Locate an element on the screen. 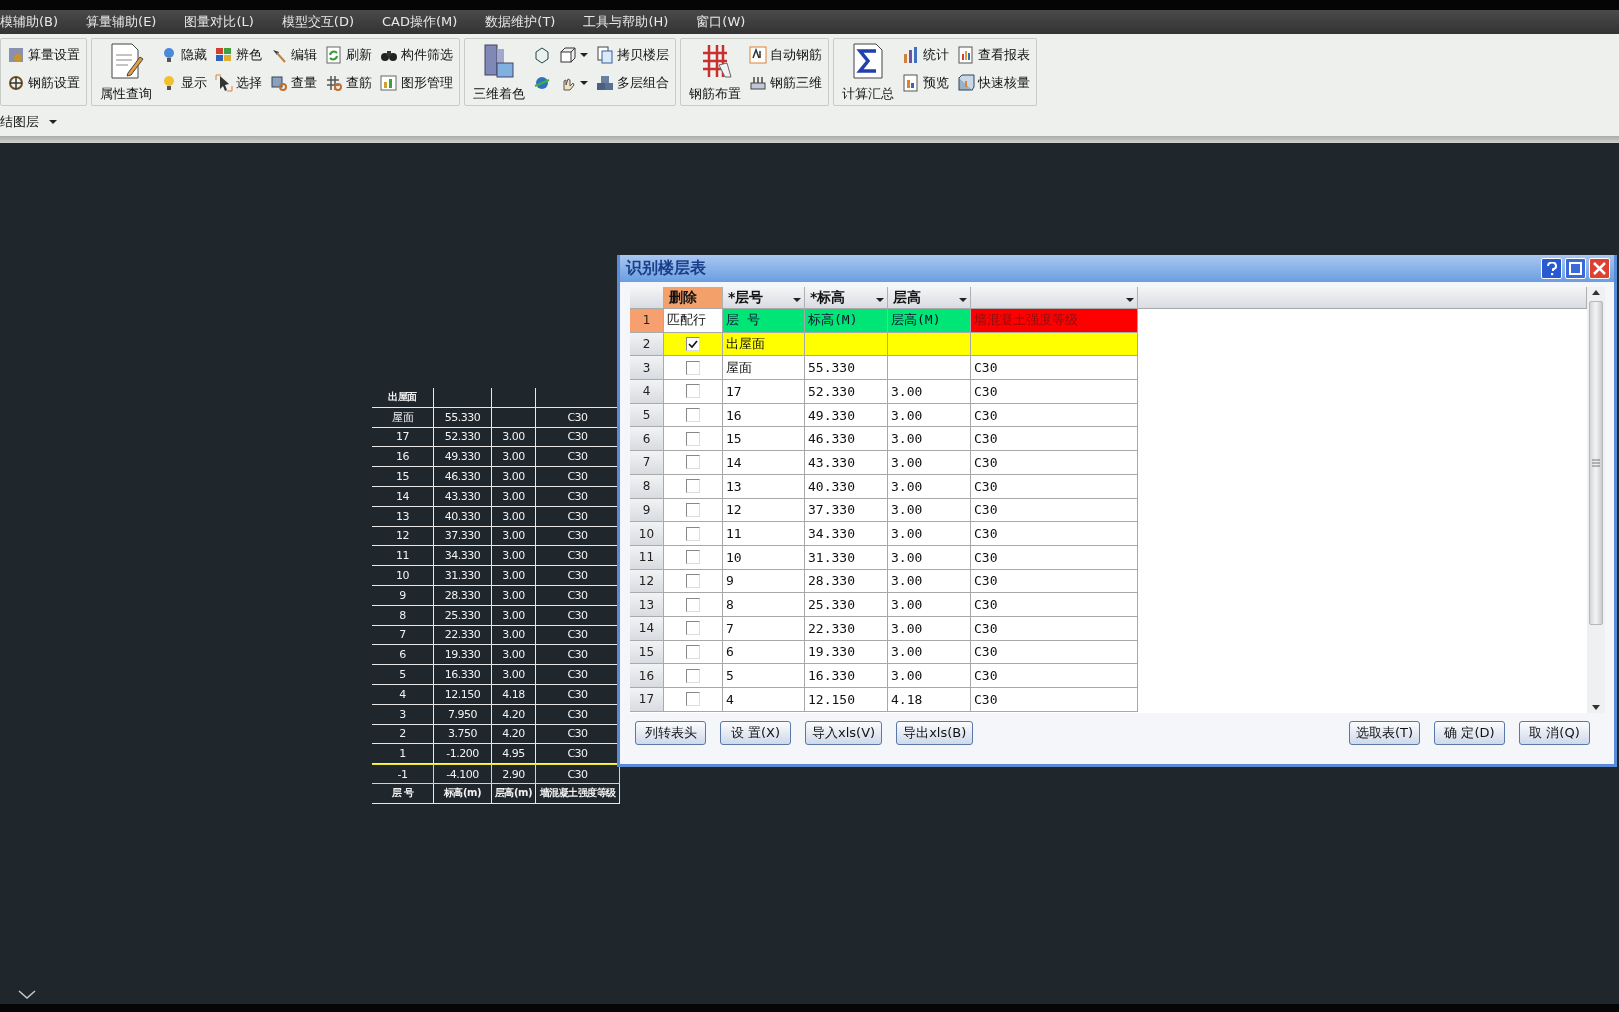  cad-table-cell: 4.95 is located at coordinates (514, 754).